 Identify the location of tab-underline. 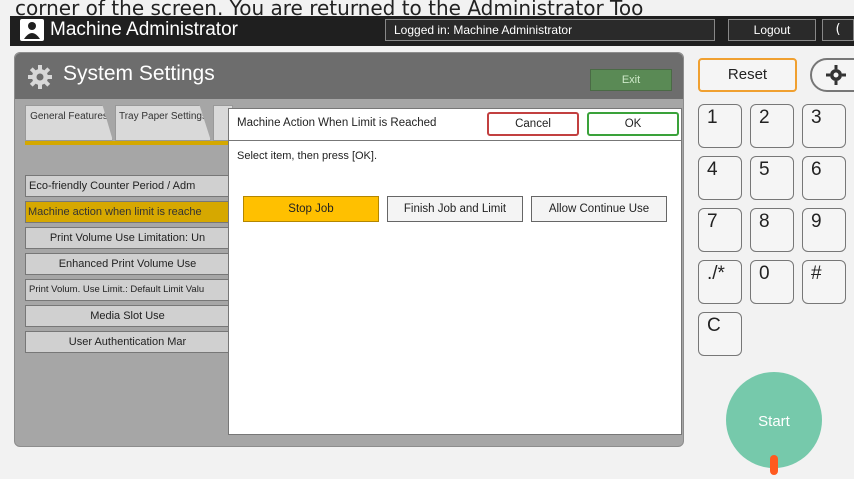
(127, 143).